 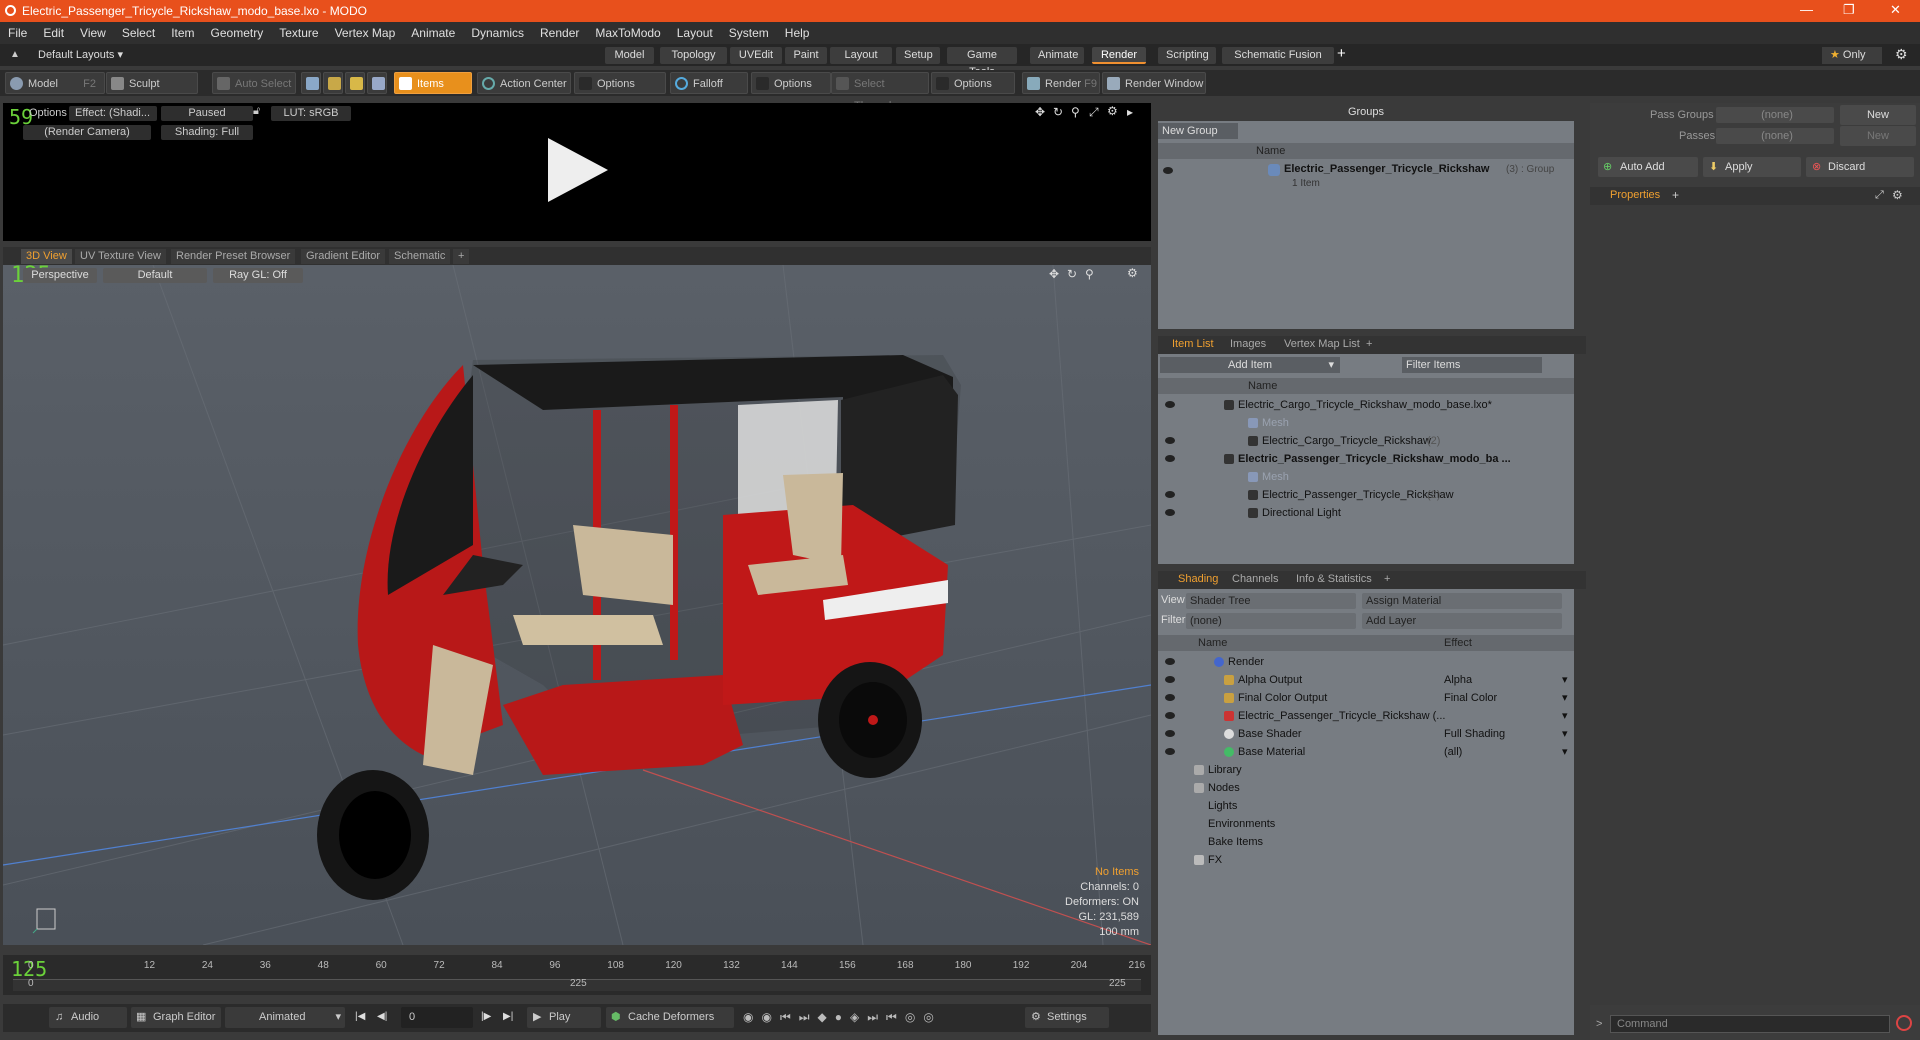 What do you see at coordinates (15, 54) in the screenshot?
I see `layout-icon: ▲` at bounding box center [15, 54].